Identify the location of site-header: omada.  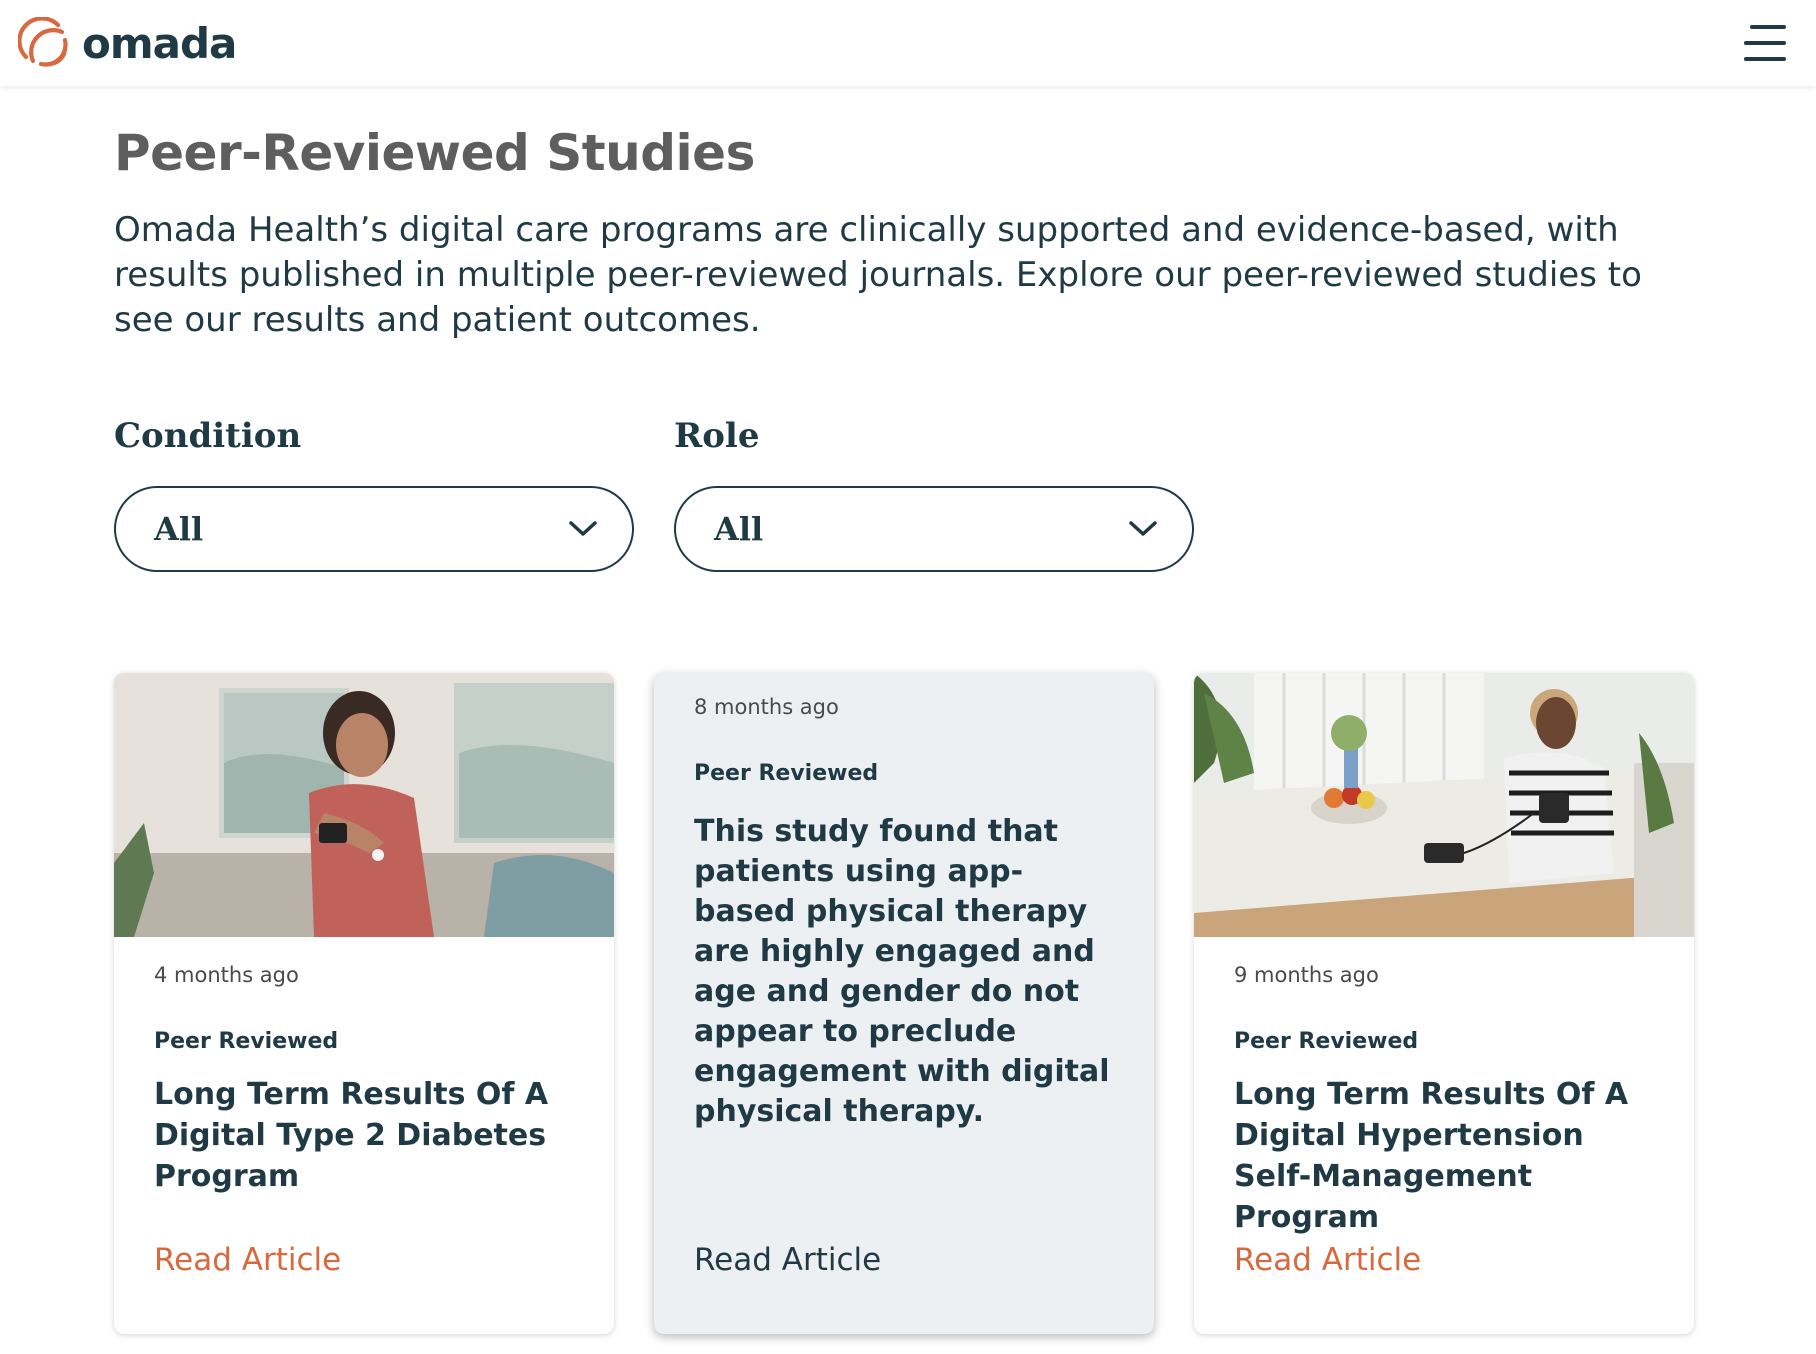
(908, 43).